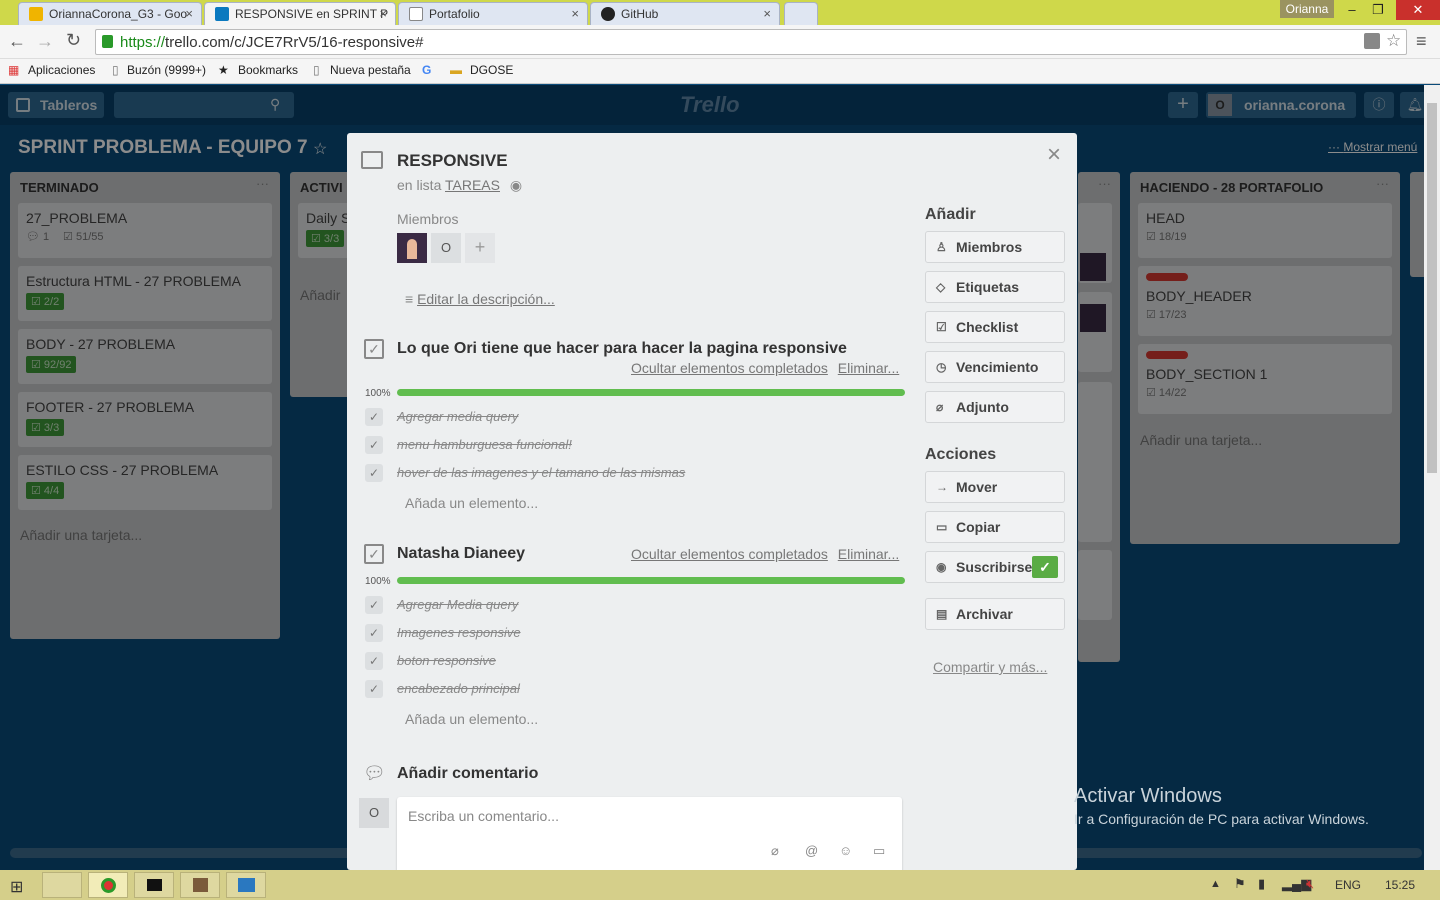 This screenshot has height=900, width=1440. What do you see at coordinates (456, 70) in the screenshot?
I see `folder-icon: ▬` at bounding box center [456, 70].